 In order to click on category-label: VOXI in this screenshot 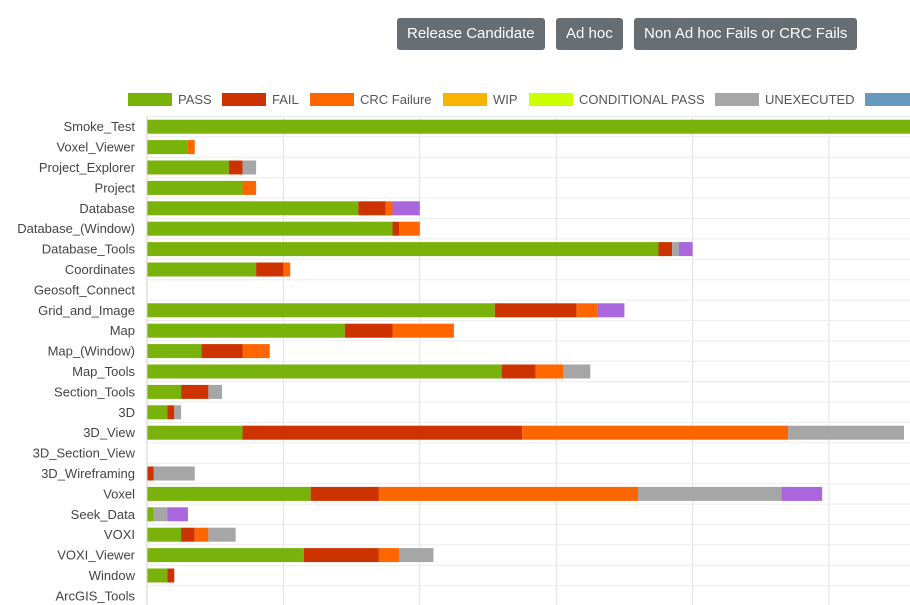, I will do `click(119, 534)`.